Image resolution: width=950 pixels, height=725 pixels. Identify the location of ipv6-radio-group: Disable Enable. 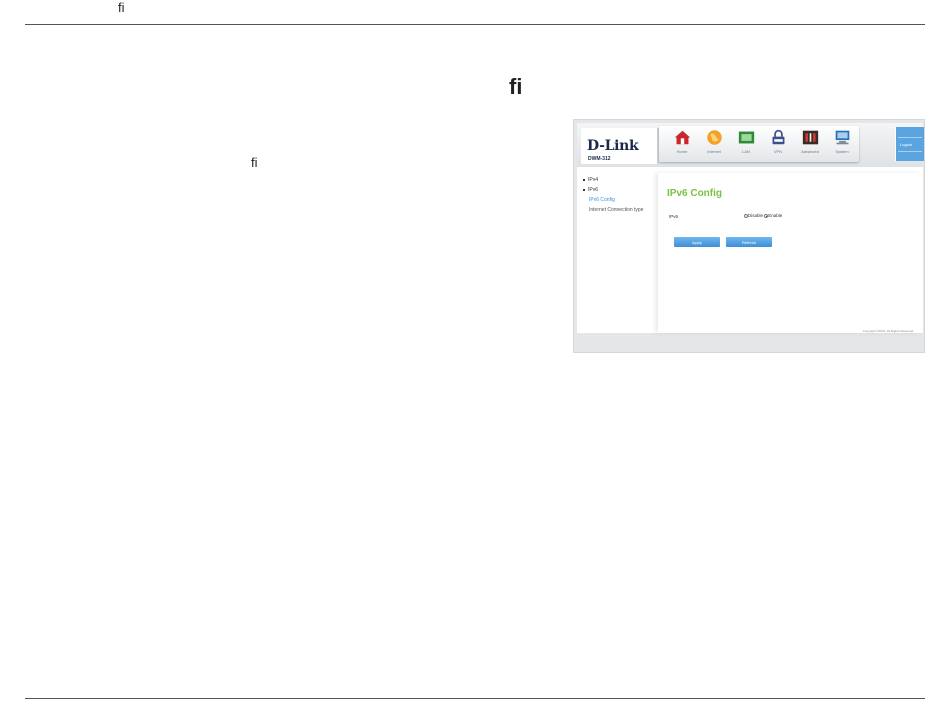
(763, 215).